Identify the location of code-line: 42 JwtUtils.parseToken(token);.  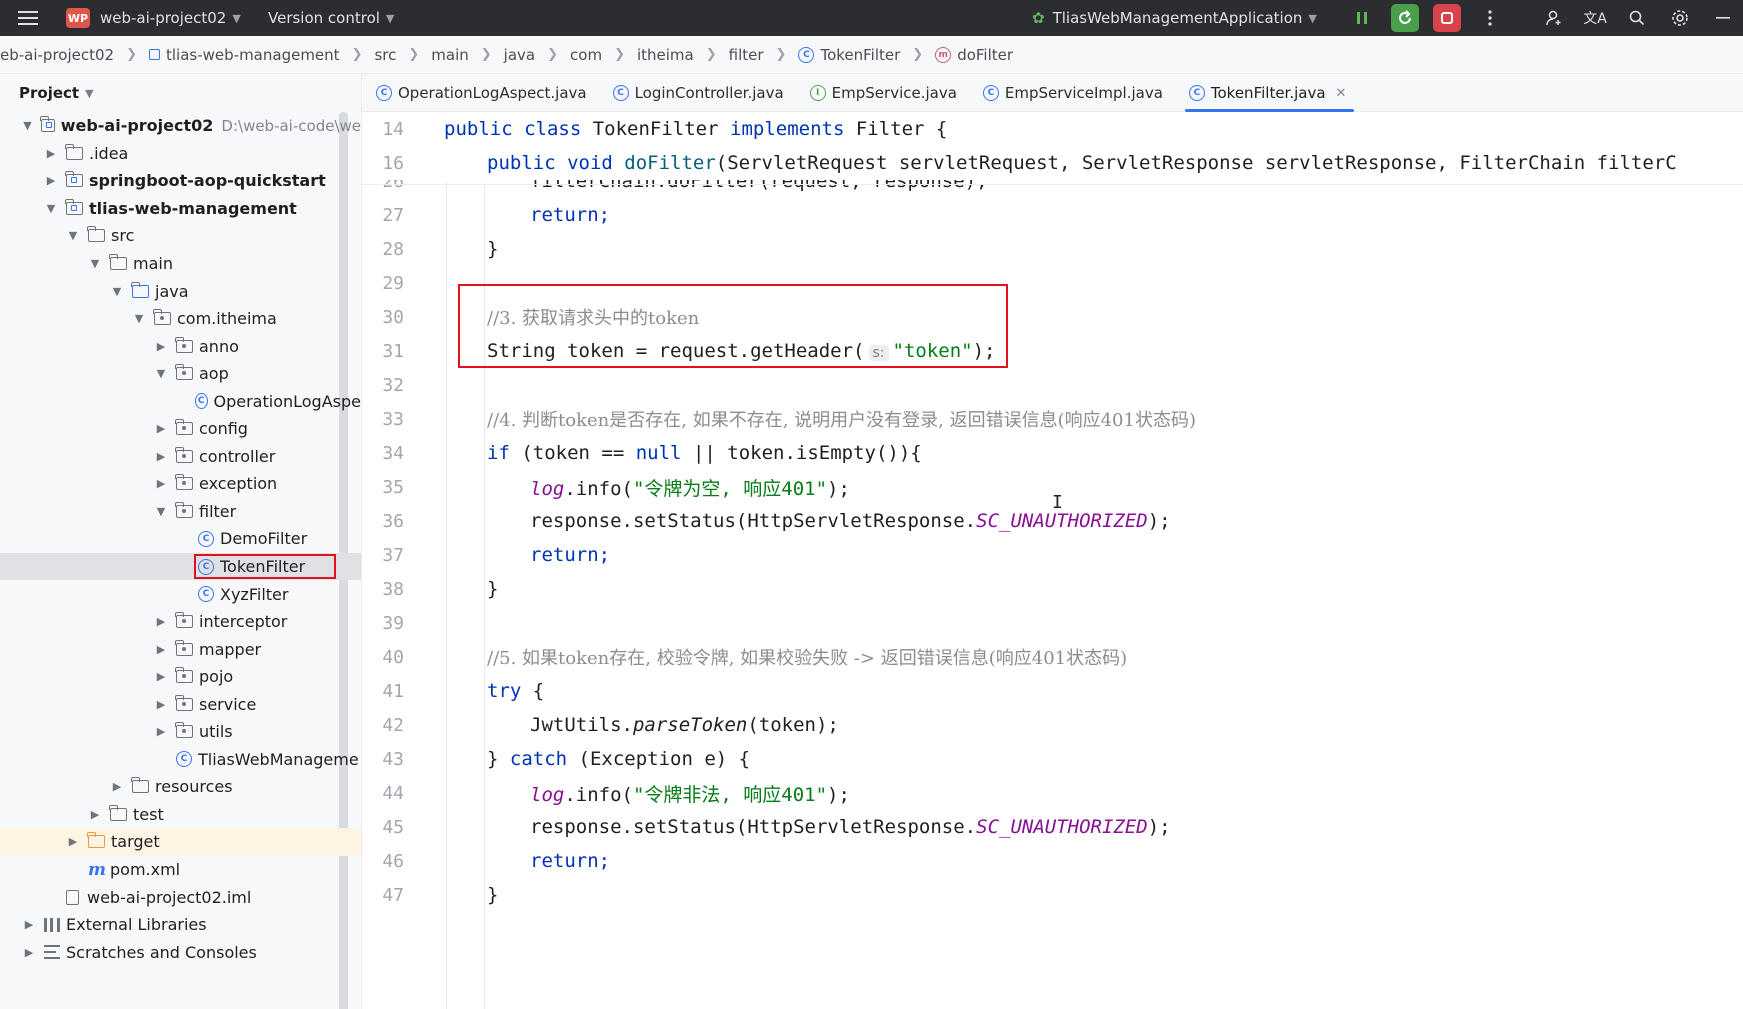
(1052, 725).